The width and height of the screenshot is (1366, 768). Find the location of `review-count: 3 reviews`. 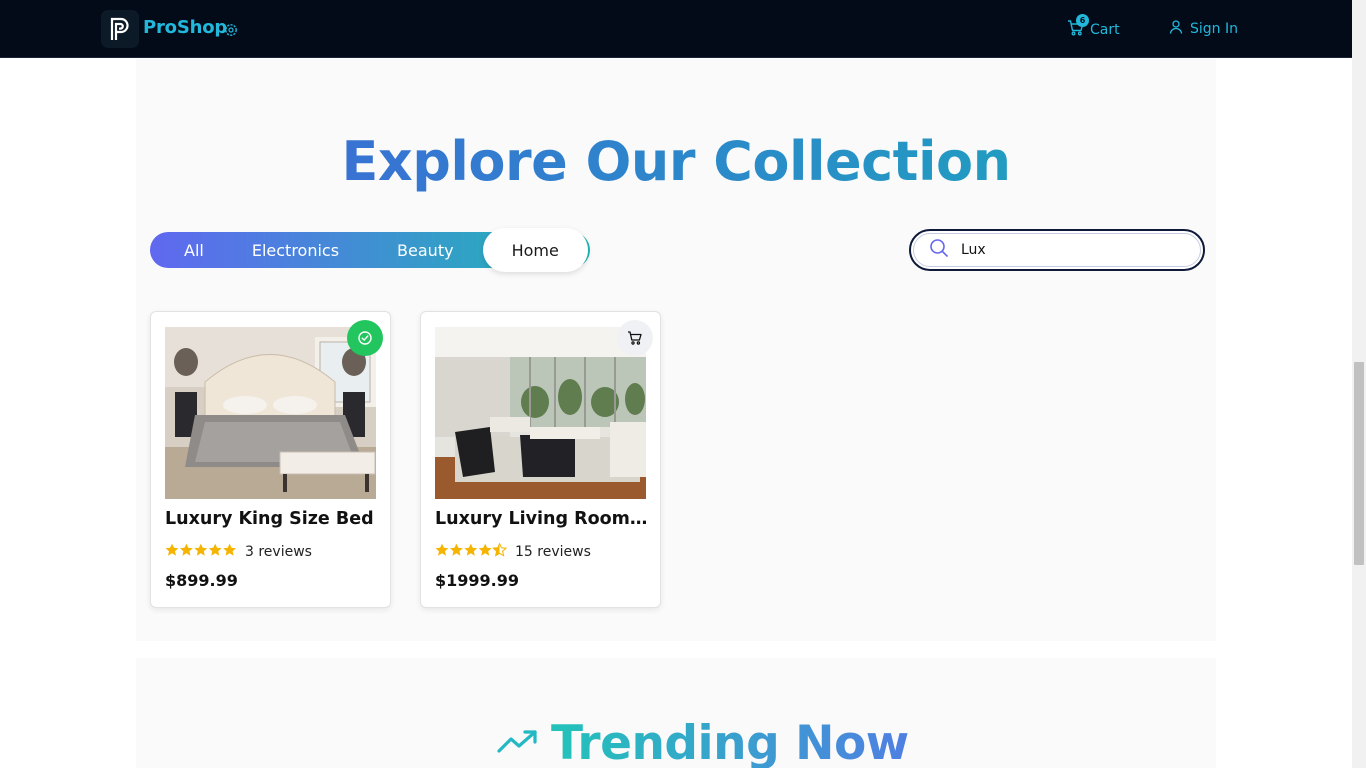

review-count: 3 reviews is located at coordinates (278, 552).